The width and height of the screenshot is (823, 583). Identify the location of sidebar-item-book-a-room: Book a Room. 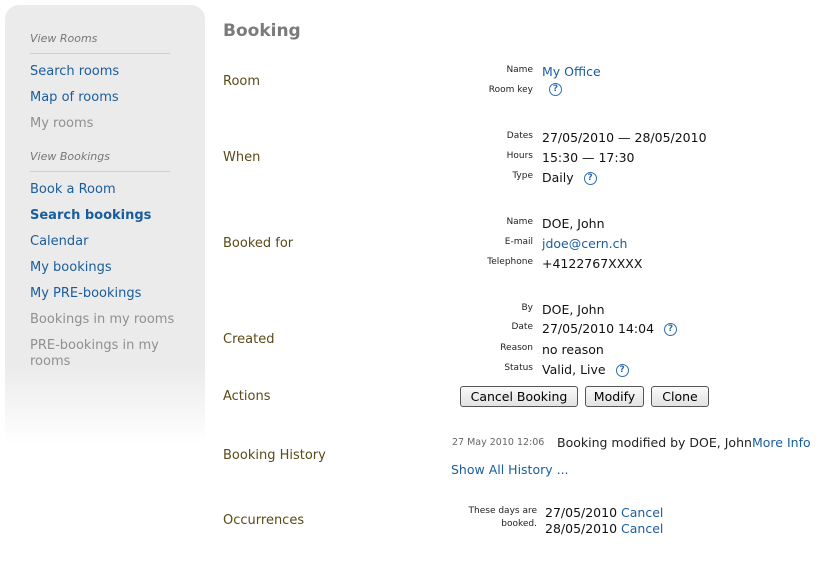
(73, 189).